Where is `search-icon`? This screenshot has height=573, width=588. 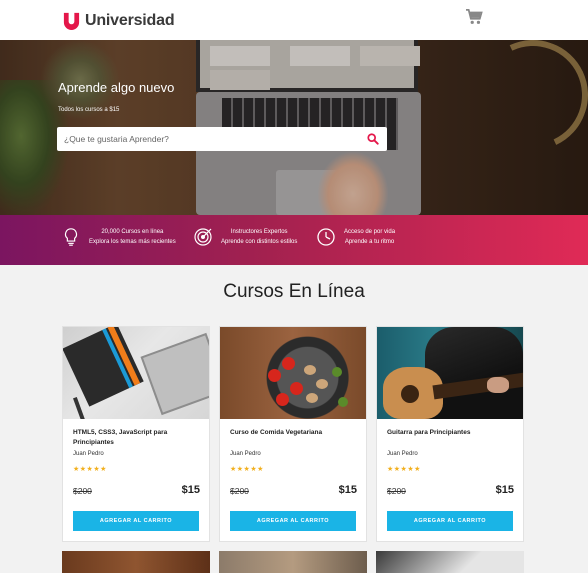
search-icon is located at coordinates (373, 139).